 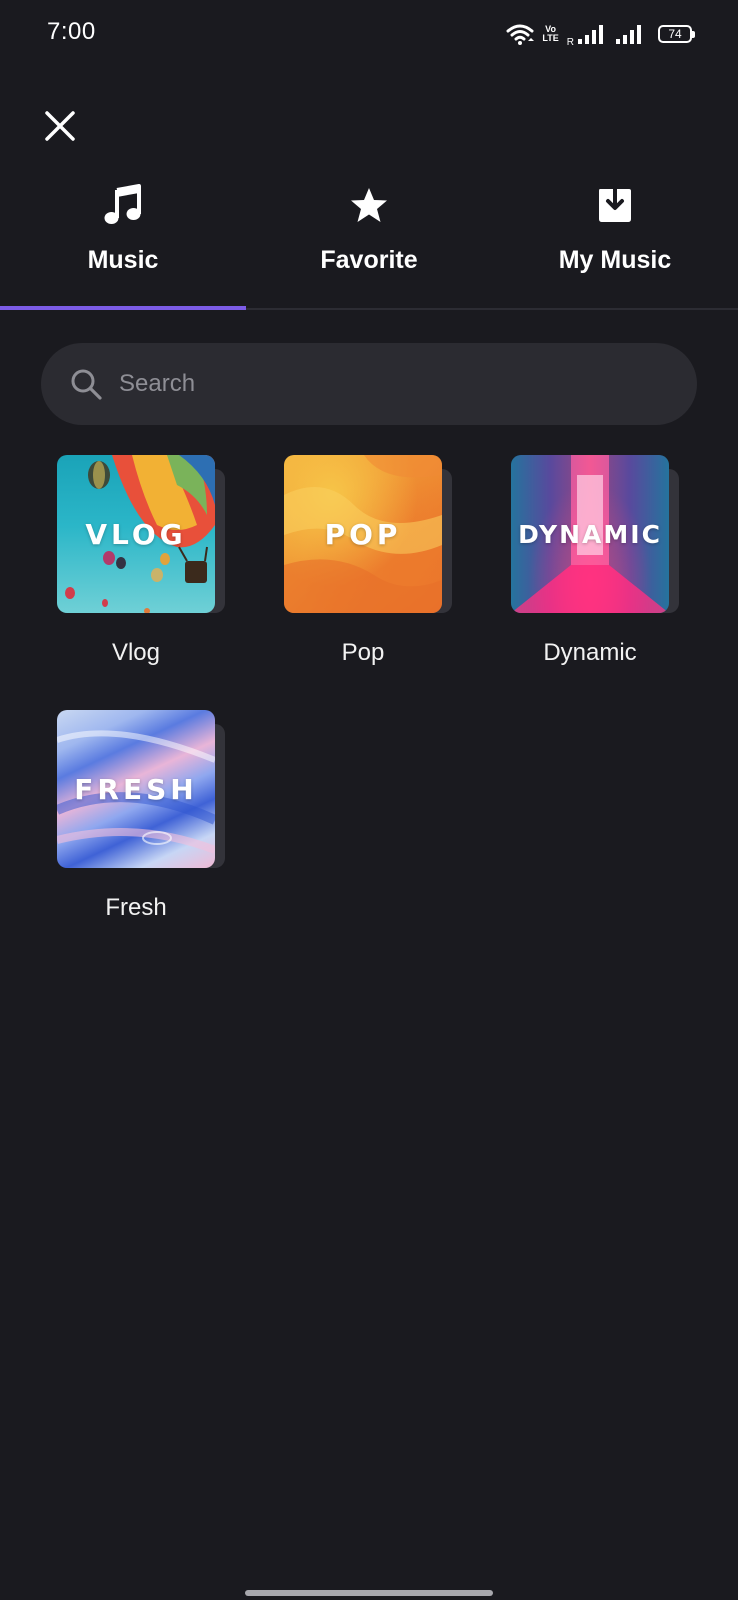 I want to click on category-fresh: FRESH Fresh, so click(x=142, y=816).